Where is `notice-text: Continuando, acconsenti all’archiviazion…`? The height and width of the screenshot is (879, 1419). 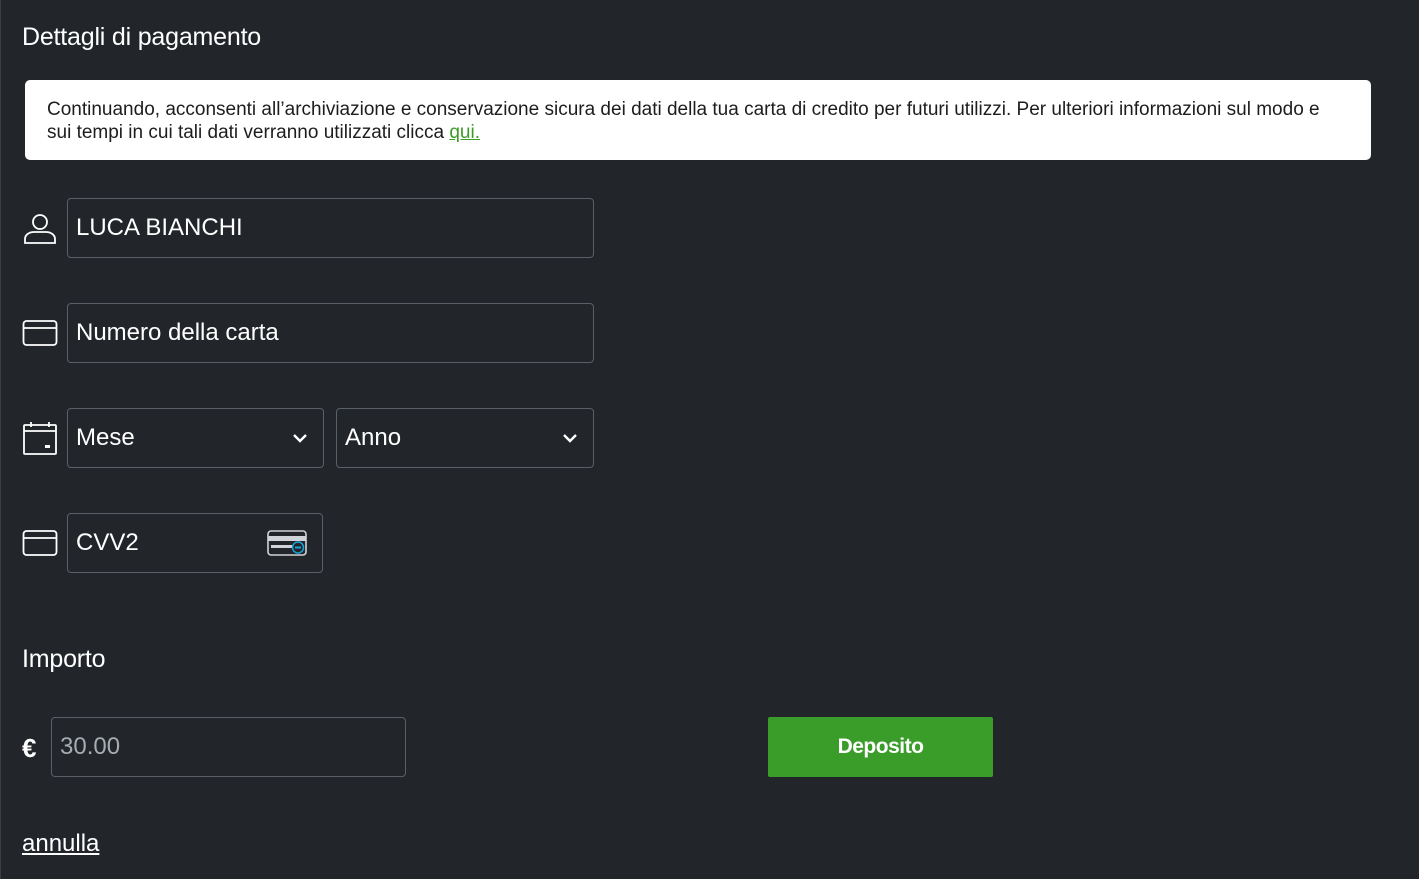
notice-text: Continuando, acconsenti all’archiviazion… is located at coordinates (683, 121).